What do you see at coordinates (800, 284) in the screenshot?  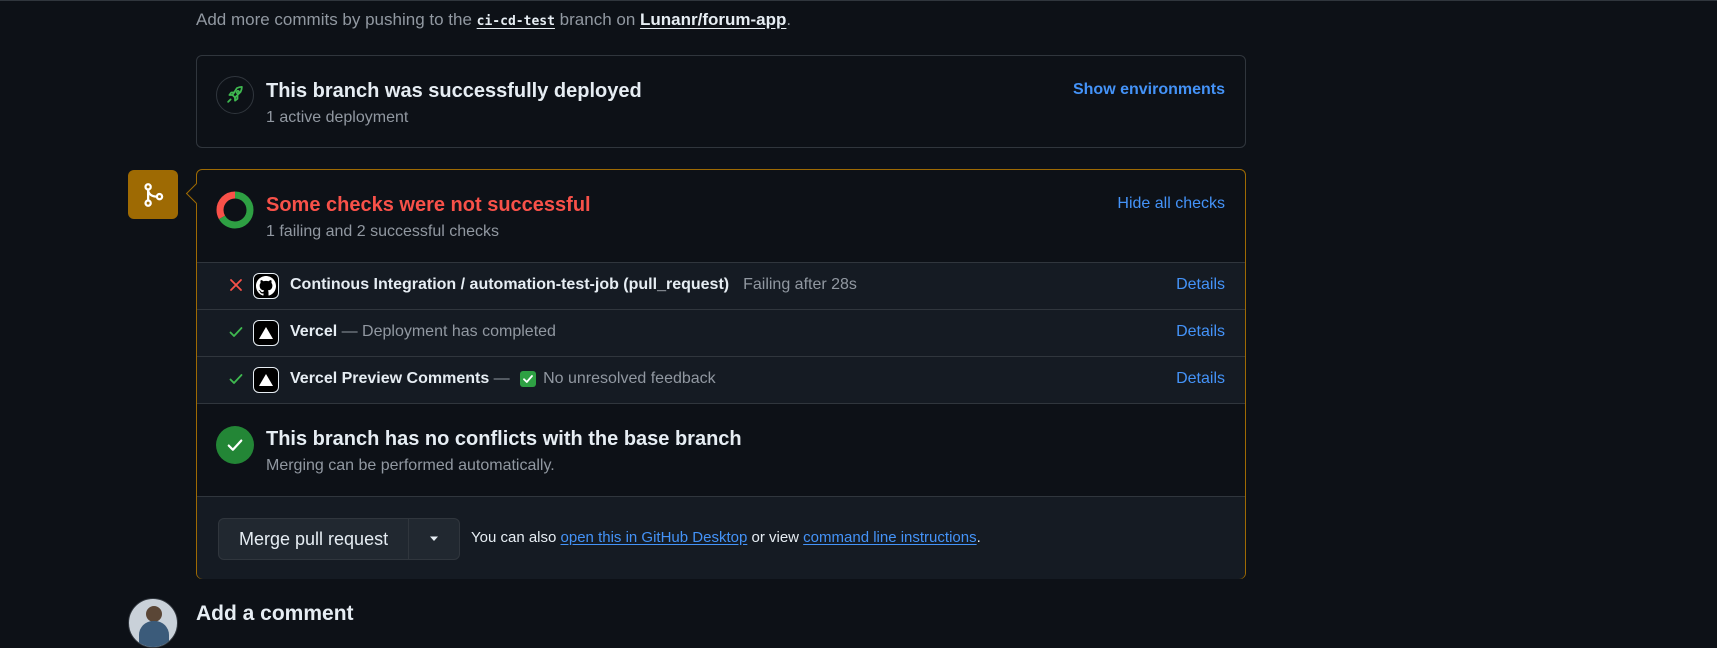 I see `check-description: Failing after 28s` at bounding box center [800, 284].